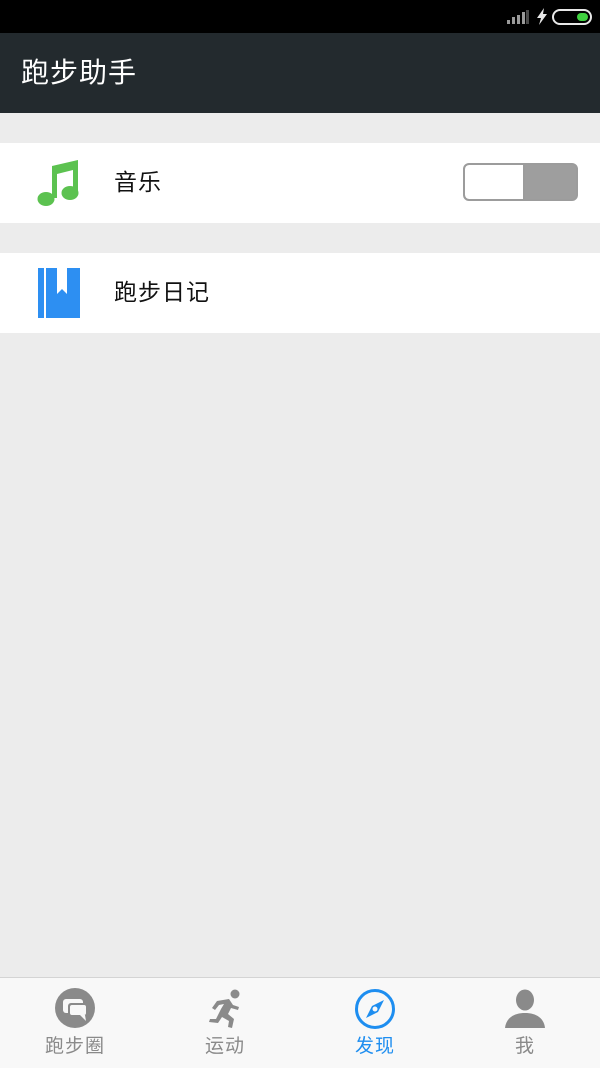  What do you see at coordinates (75, 1008) in the screenshot?
I see `chat-bubble-icon` at bounding box center [75, 1008].